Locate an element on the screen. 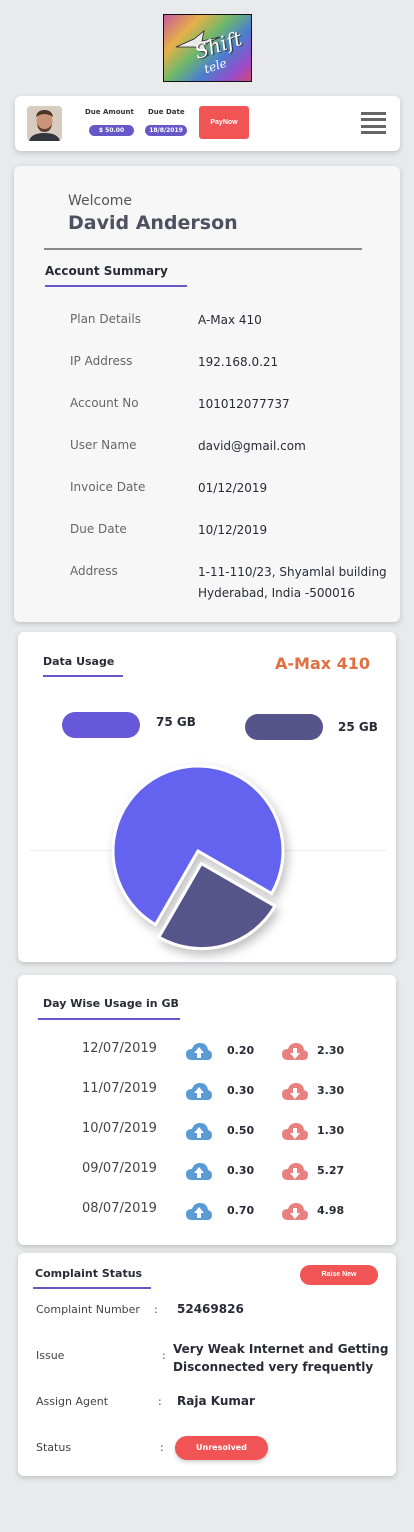 The height and width of the screenshot is (1532, 414). divider is located at coordinates (203, 249).